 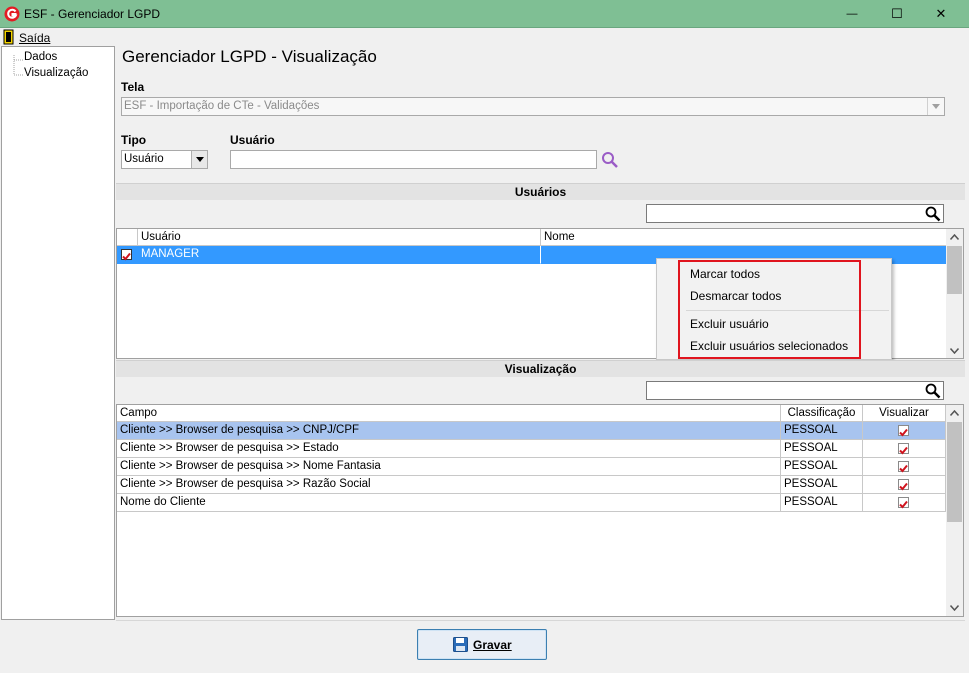 I want to click on bottom-separator, so click(x=540, y=620).